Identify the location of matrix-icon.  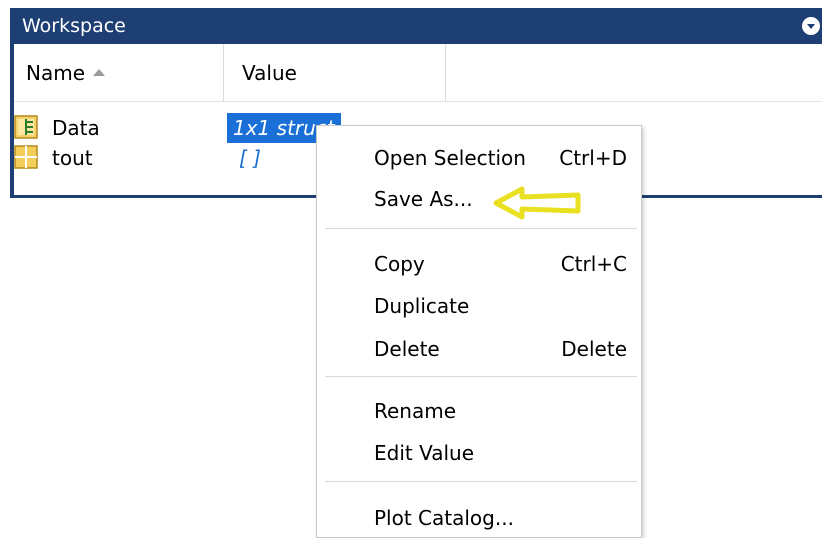
(26, 157).